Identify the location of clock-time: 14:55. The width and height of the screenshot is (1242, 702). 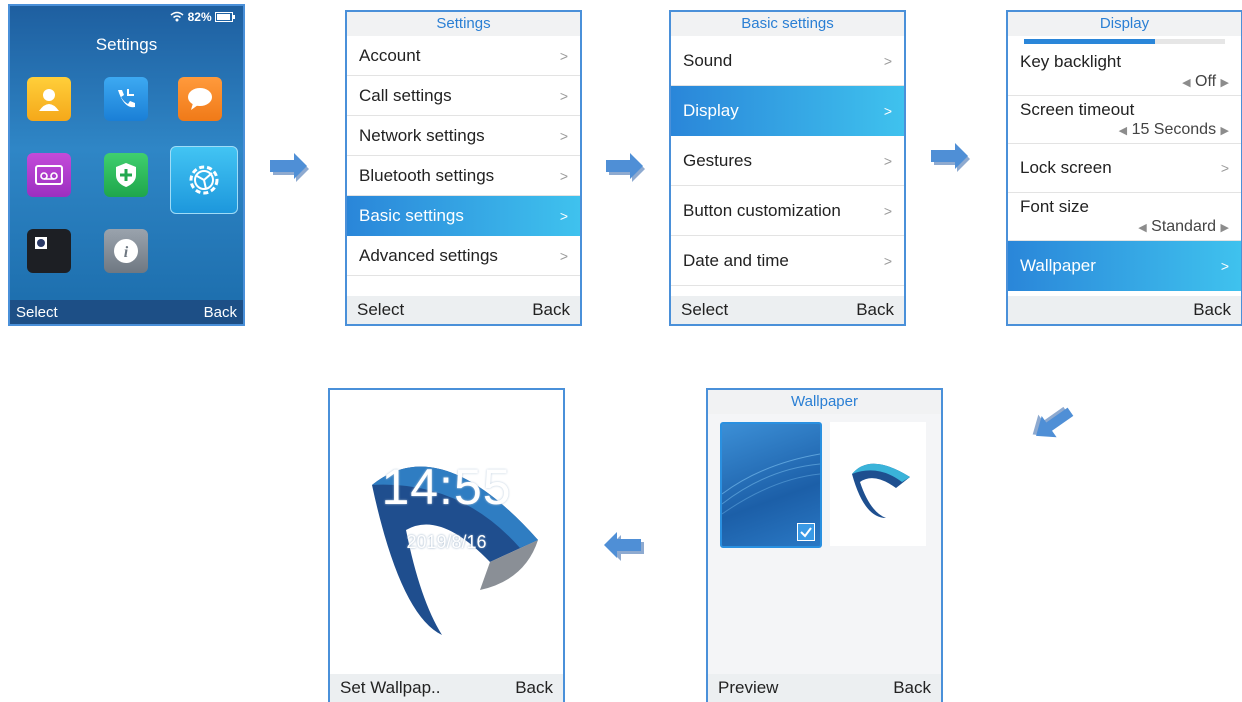
(446, 487).